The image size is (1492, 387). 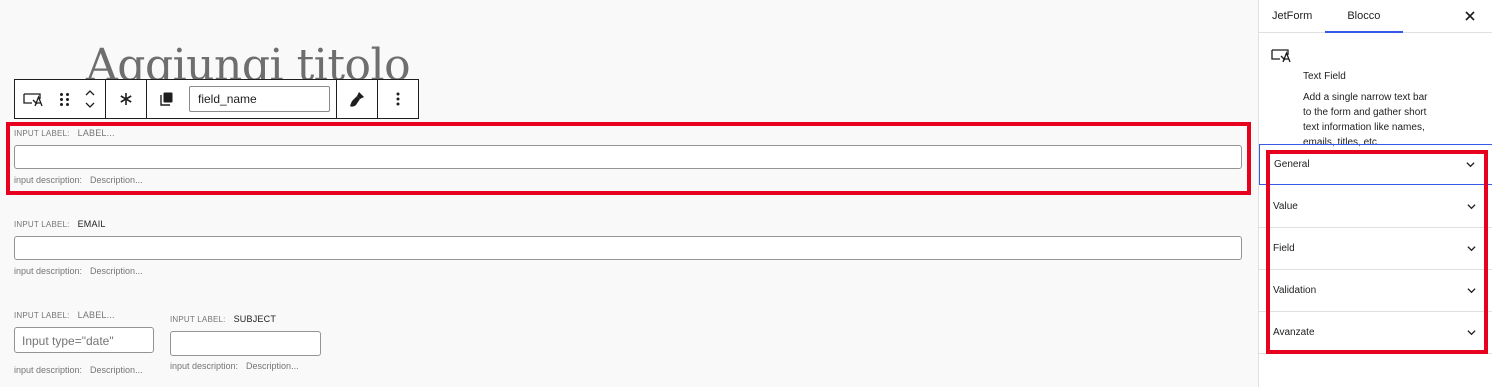 I want to click on asterisk-icon, so click(x=126, y=99).